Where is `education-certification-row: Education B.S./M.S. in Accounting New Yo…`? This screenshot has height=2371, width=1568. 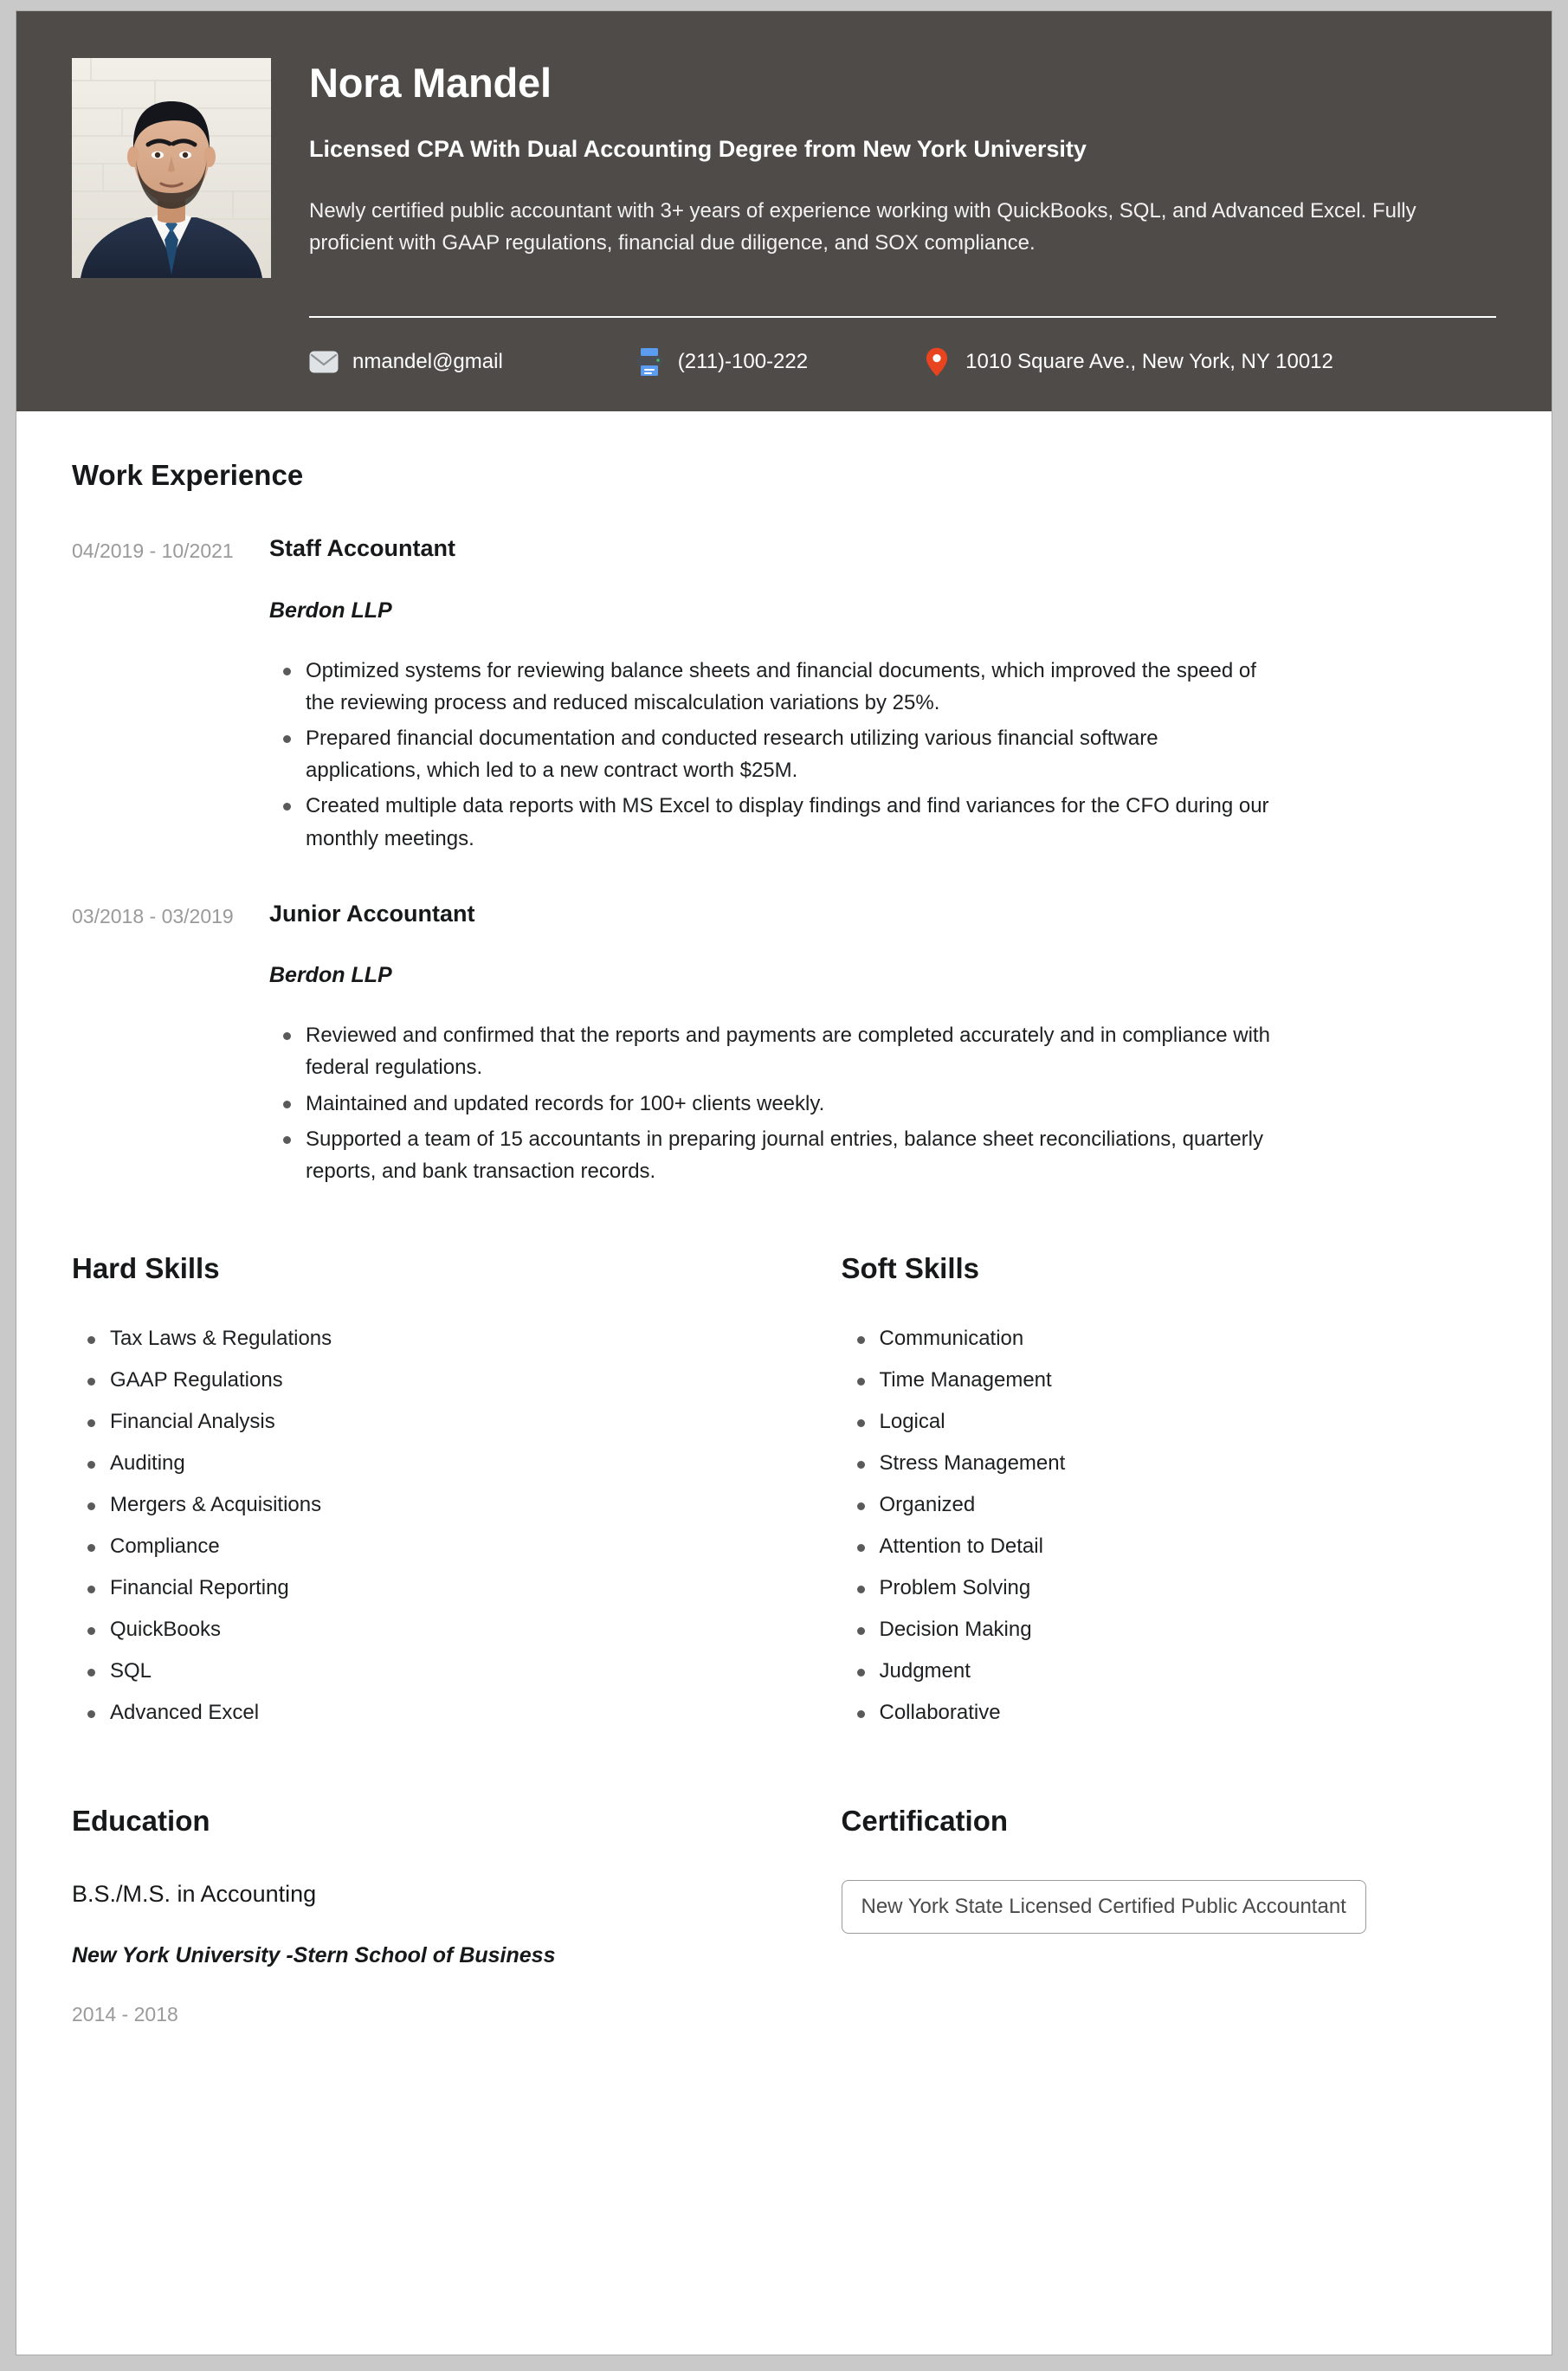 education-certification-row: Education B.S./M.S. in Accounting New Yo… is located at coordinates (785, 1915).